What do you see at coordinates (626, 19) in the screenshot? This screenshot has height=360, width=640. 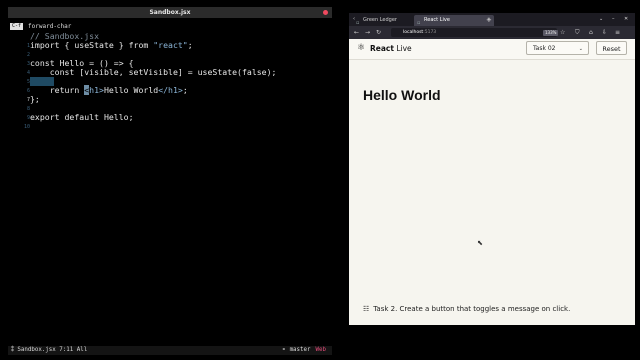 I see `window-close-icon: ✕` at bounding box center [626, 19].